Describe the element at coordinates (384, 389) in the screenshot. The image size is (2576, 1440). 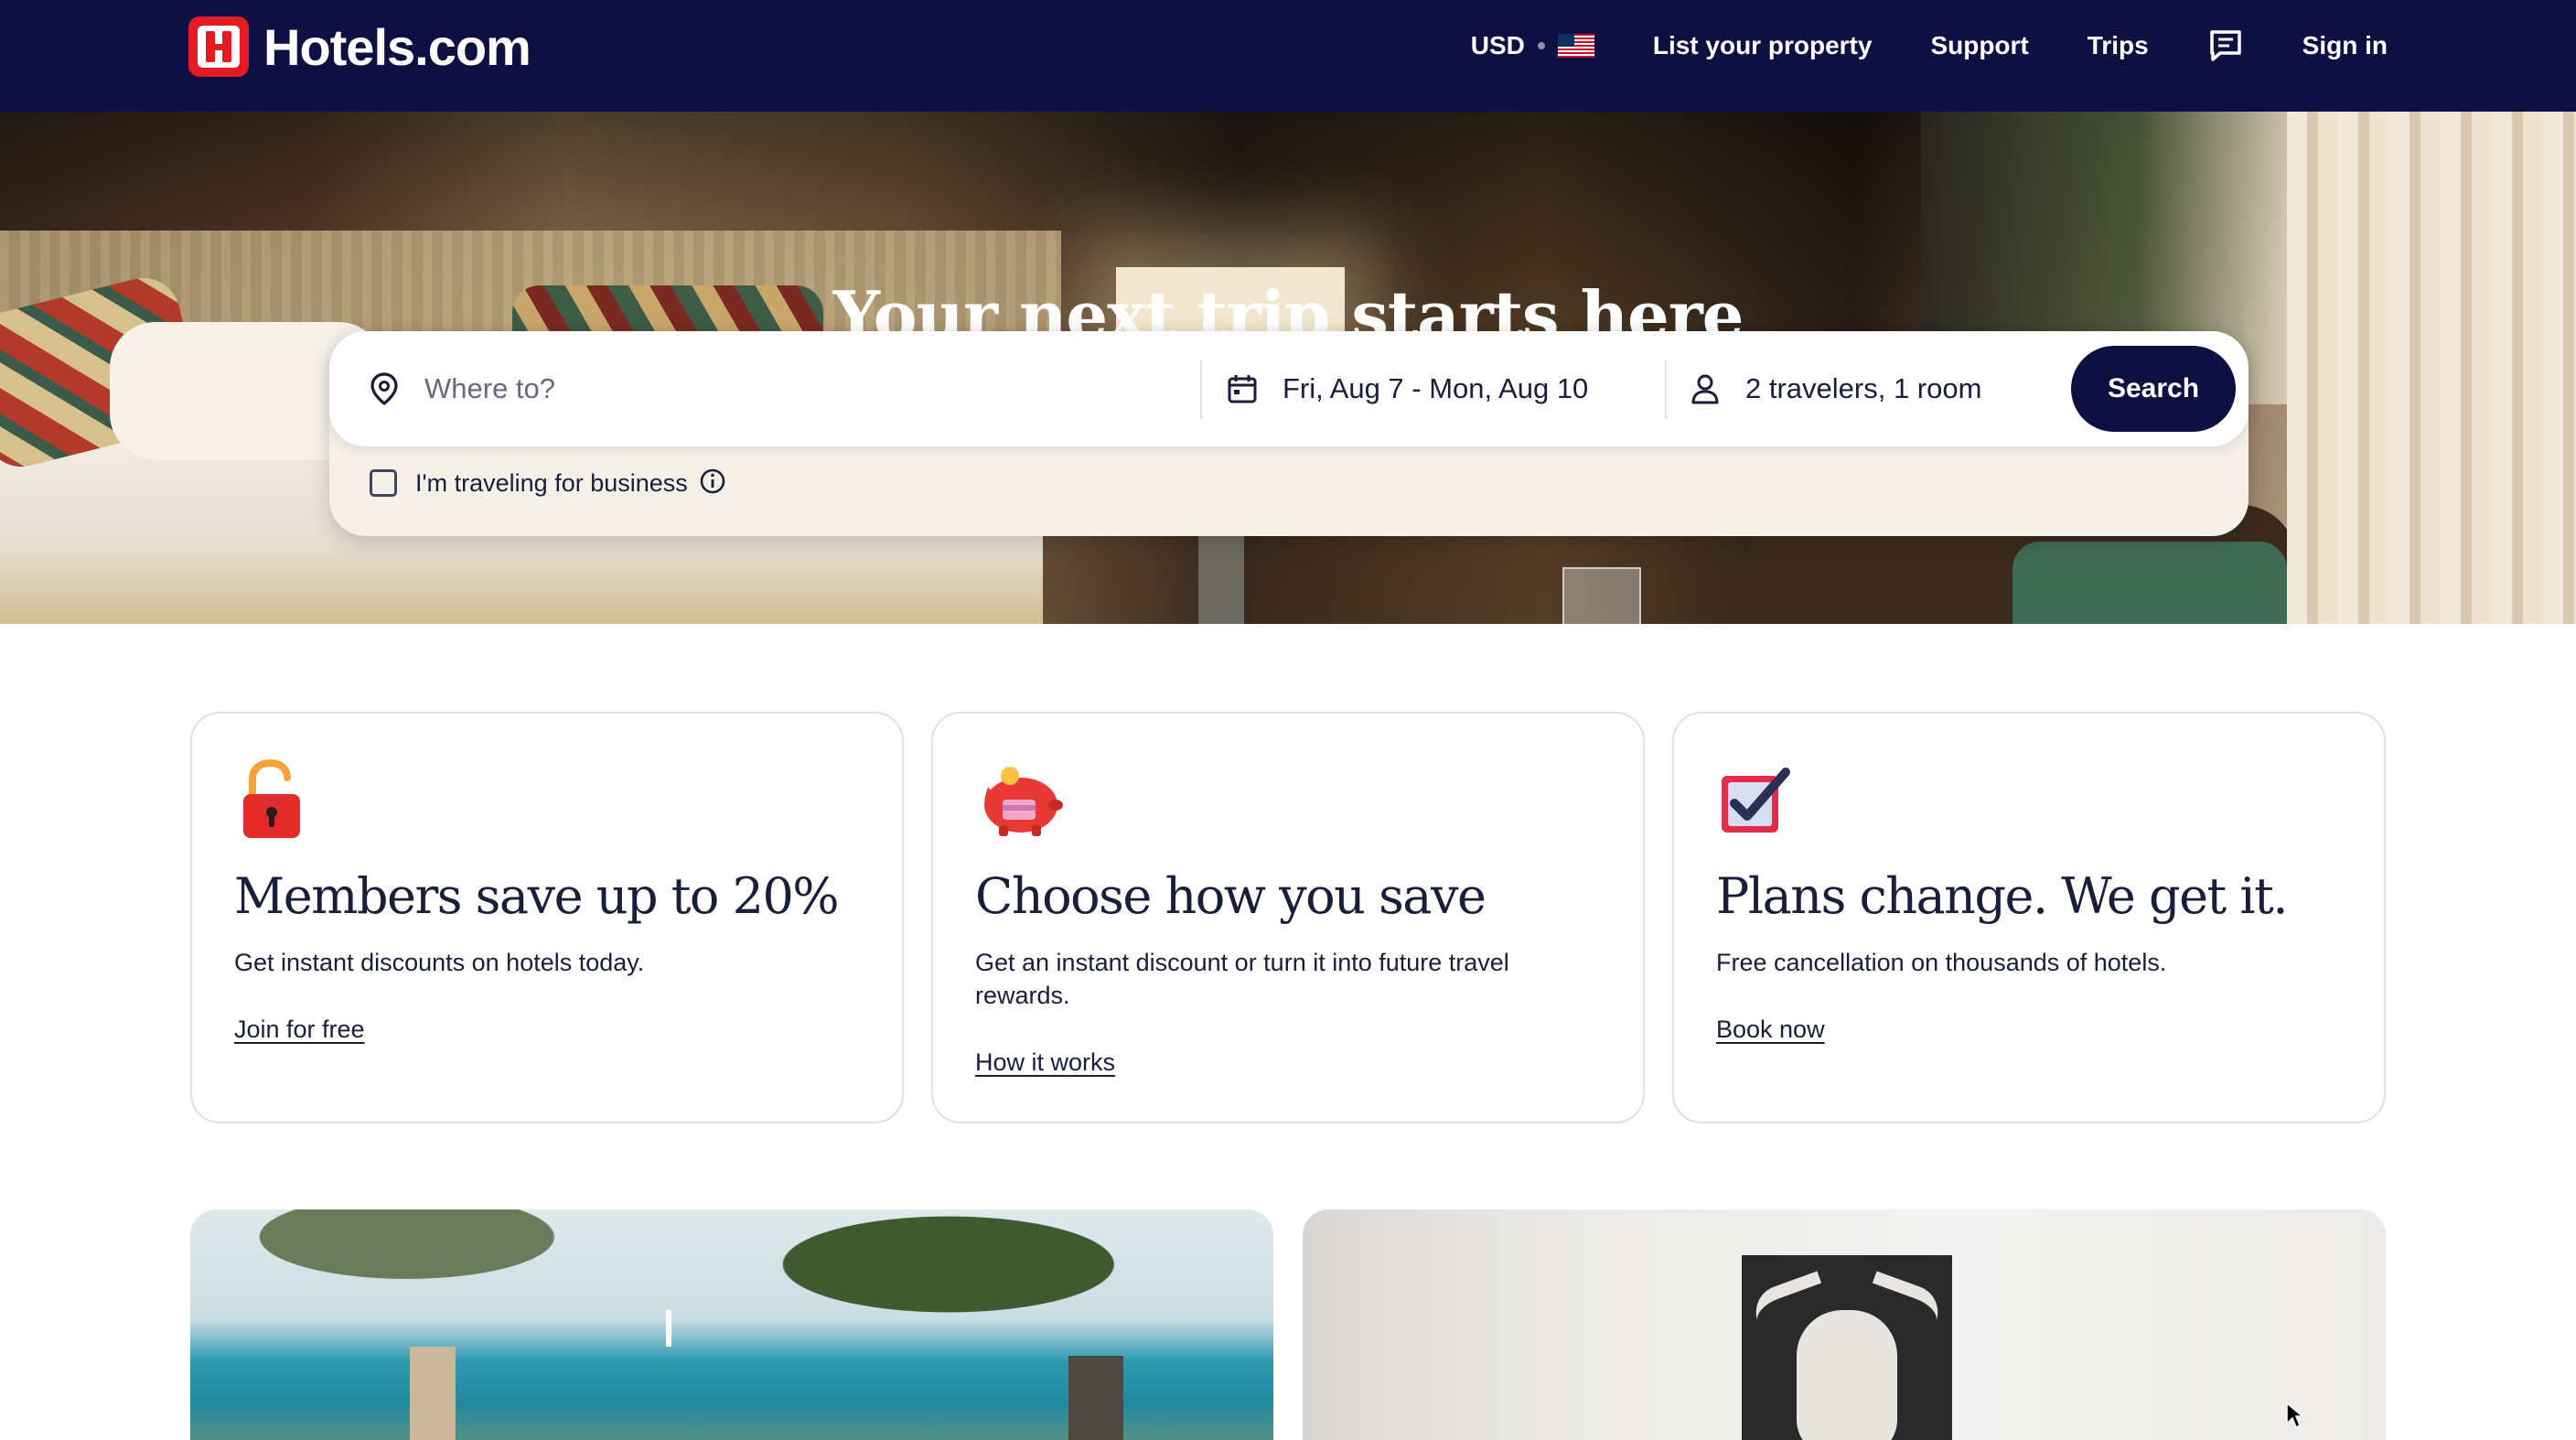
I see `location-pin-icon` at that location.